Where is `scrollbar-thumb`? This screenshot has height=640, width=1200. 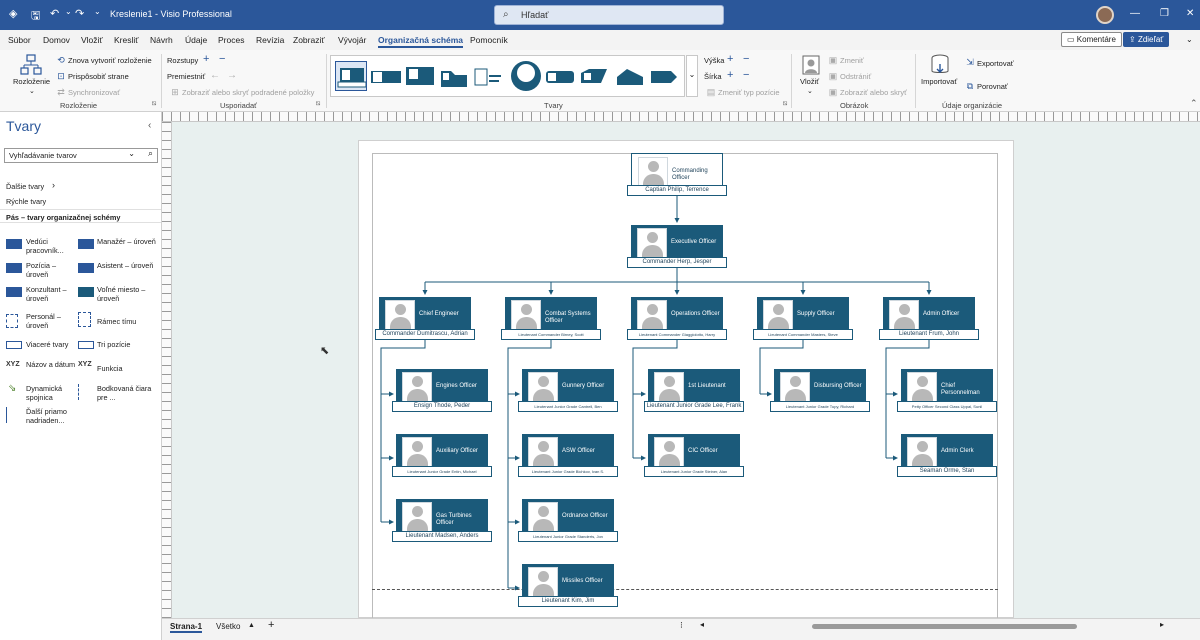
scrollbar-thumb is located at coordinates (944, 626).